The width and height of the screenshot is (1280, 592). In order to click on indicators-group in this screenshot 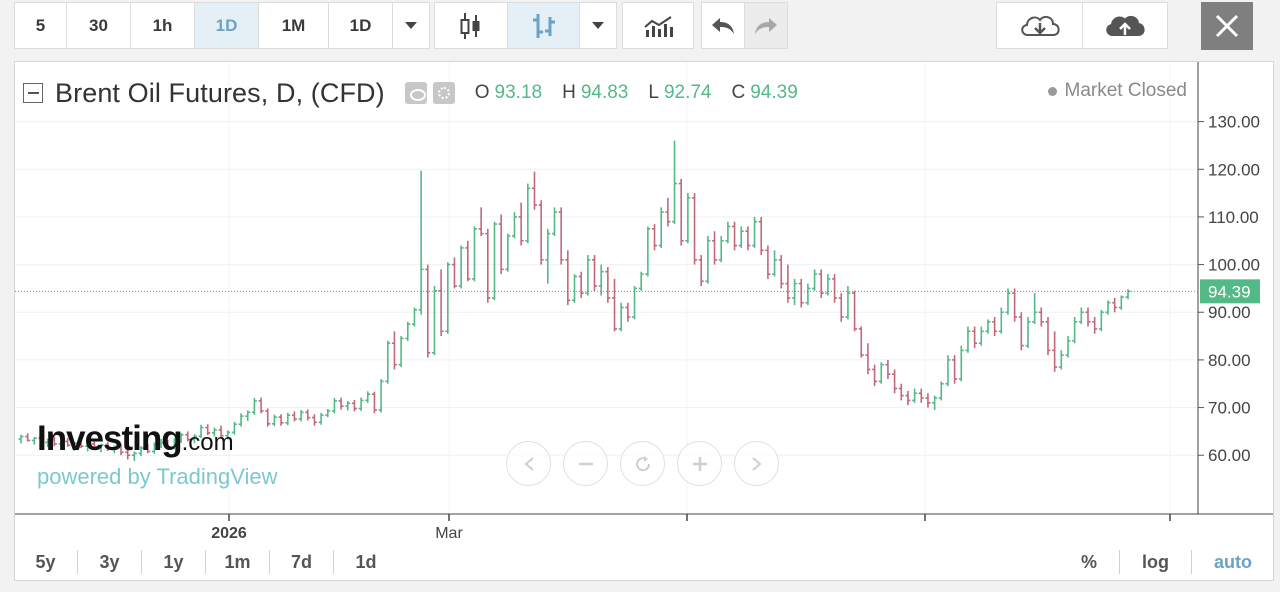, I will do `click(658, 25)`.